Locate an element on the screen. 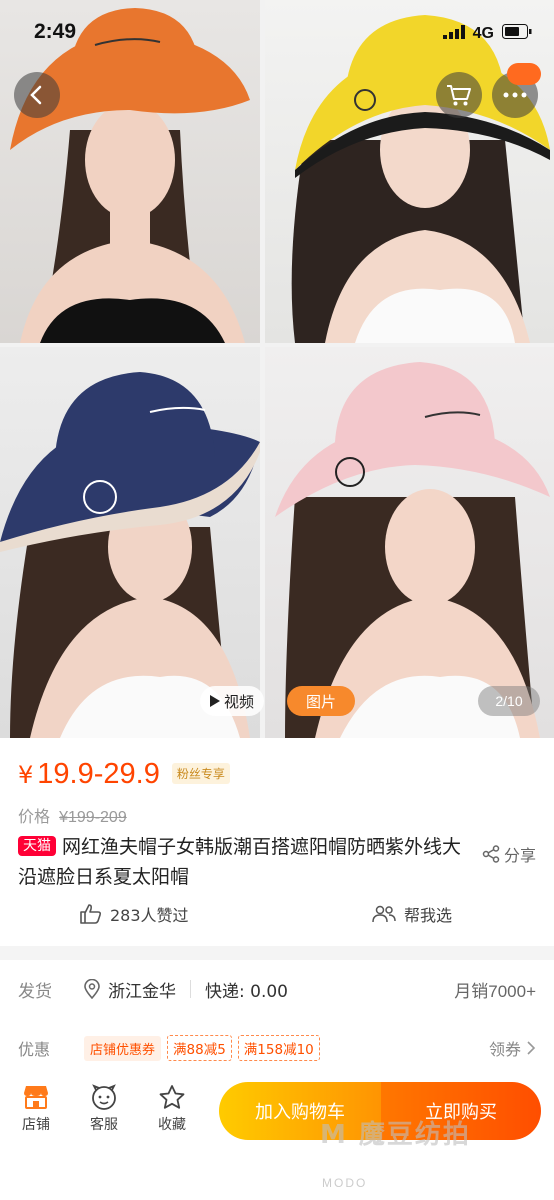 The height and width of the screenshot is (1200, 554). claim-coupon-button: 领券 is located at coordinates (512, 1048).